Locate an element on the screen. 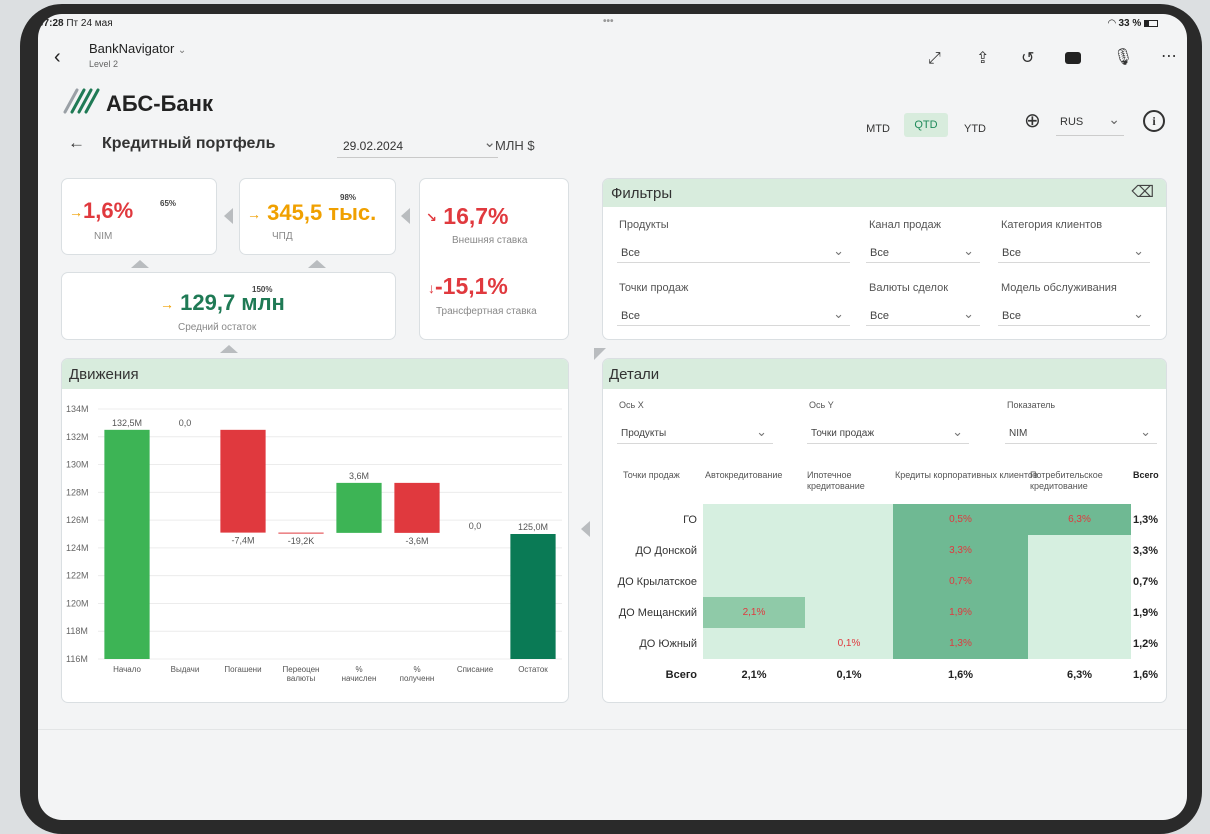  heatmap-grand-total: 1,6% is located at coordinates (1146, 675).